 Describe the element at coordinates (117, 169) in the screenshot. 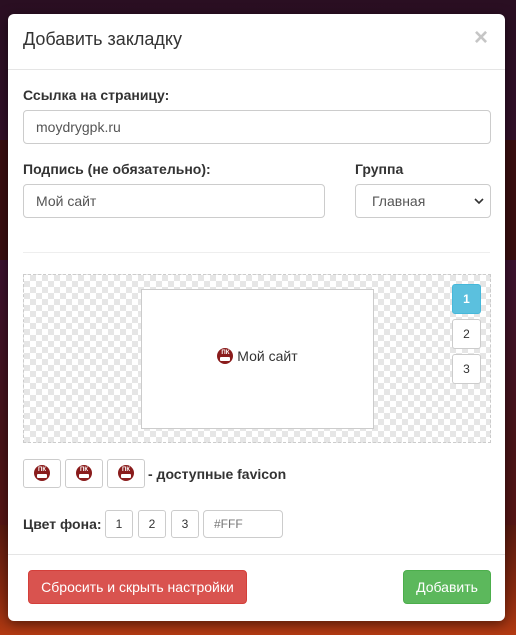

I see `caption-label: Подпись (не обязательно):` at that location.